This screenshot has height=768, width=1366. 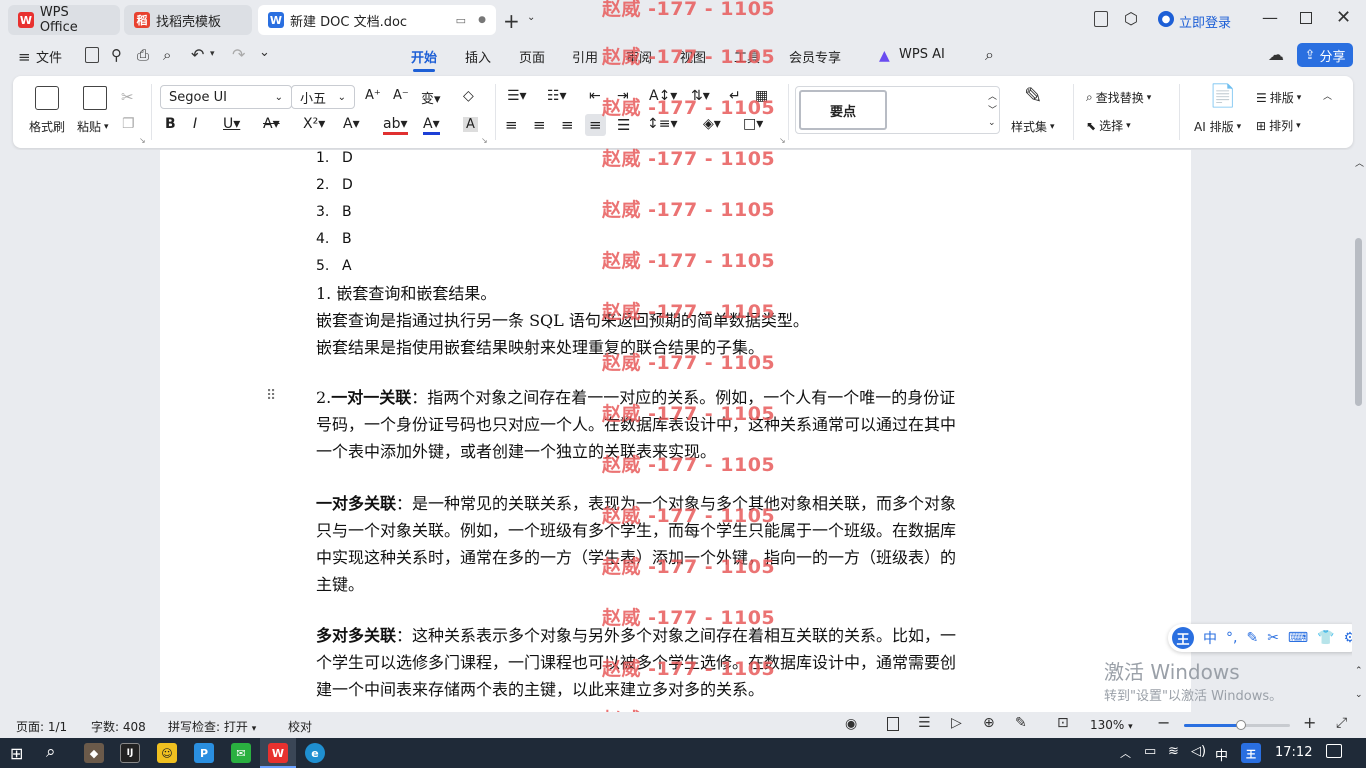 What do you see at coordinates (373, 95) in the screenshot?
I see `grow-font-icon: A⁺` at bounding box center [373, 95].